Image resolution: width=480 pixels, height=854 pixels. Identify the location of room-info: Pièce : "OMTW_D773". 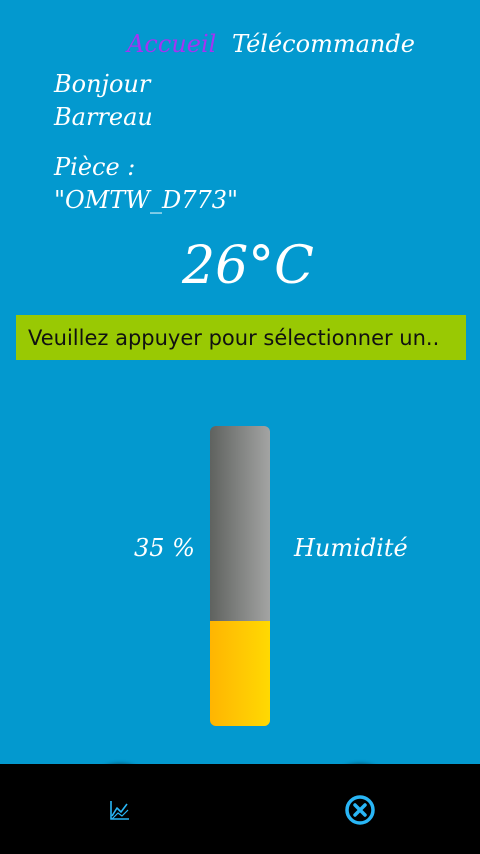
(204, 184).